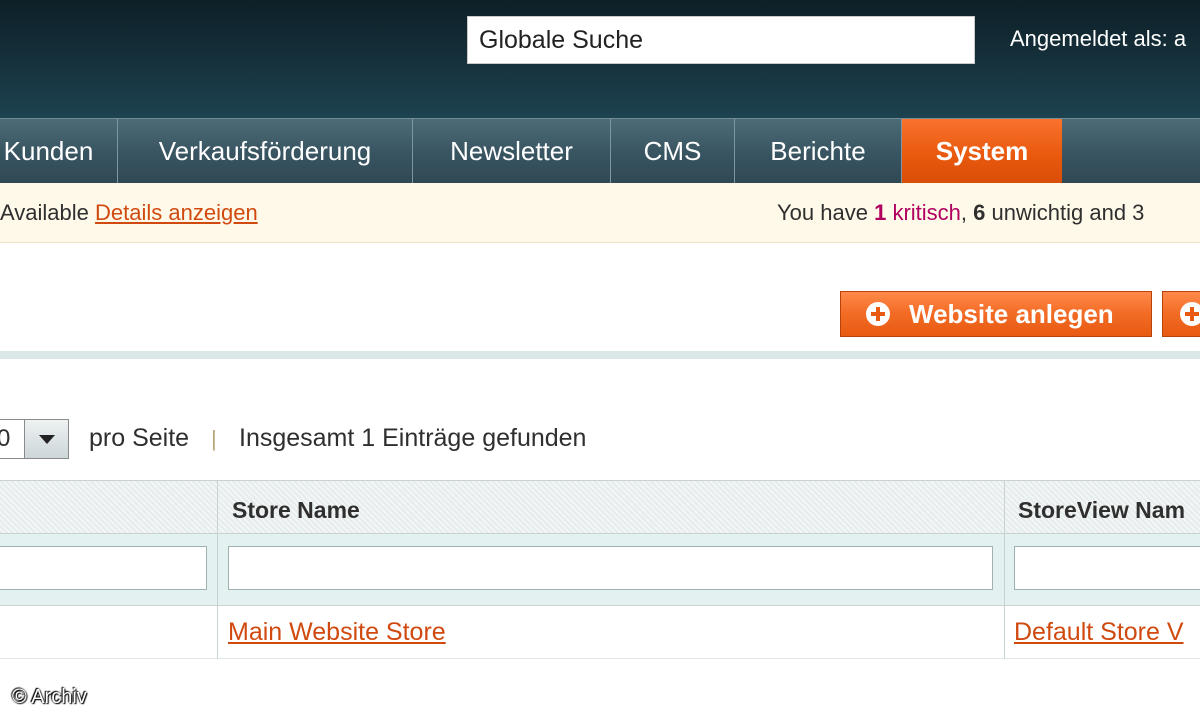  What do you see at coordinates (413, 438) in the screenshot?
I see `total-records-text: Insgesamt 1 Einträge gefunden` at bounding box center [413, 438].